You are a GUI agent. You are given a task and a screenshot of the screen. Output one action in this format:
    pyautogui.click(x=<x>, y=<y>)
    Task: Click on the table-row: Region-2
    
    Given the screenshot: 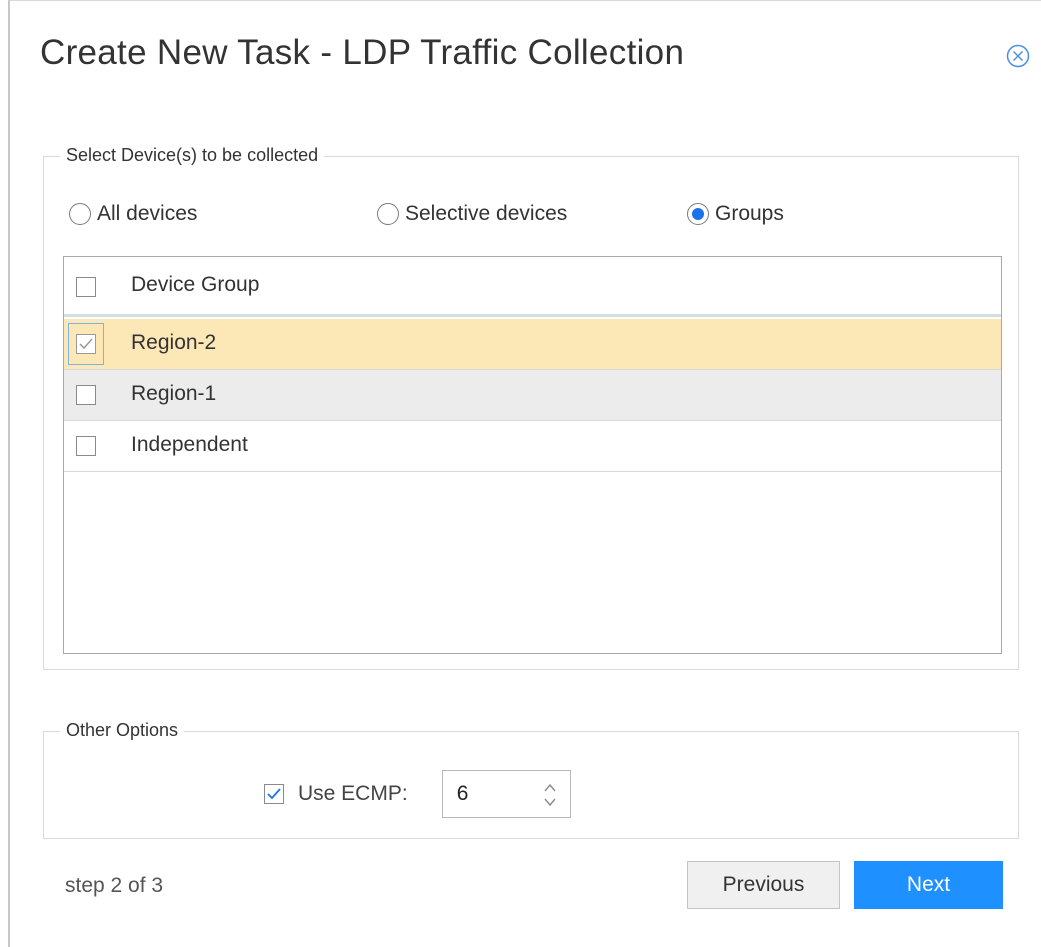 What is the action you would take?
    pyautogui.click(x=532, y=344)
    